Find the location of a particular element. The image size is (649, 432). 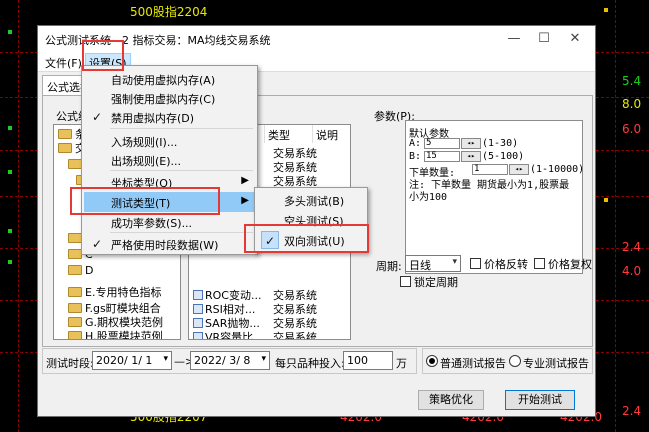

highlight-box-test-type is located at coordinates (145, 201).